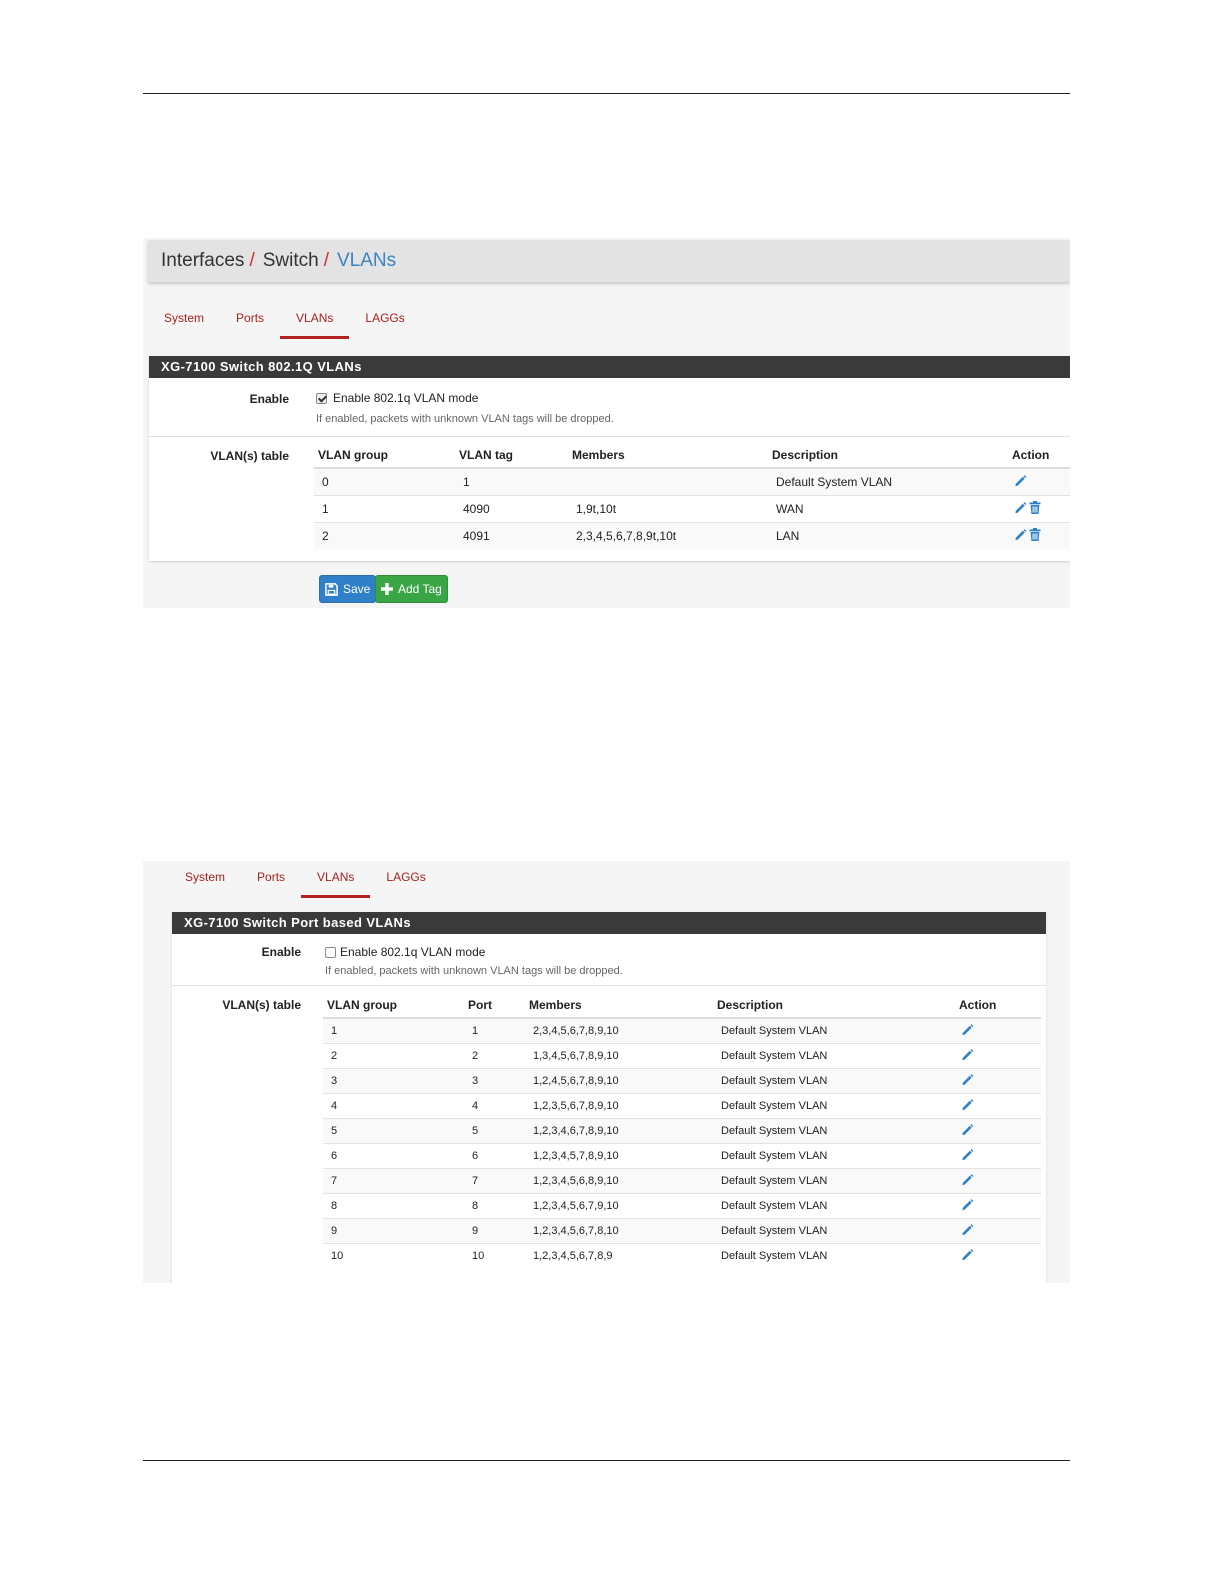 This screenshot has height=1584, width=1224. What do you see at coordinates (494, 1080) in the screenshot?
I see `cell-port: 3` at bounding box center [494, 1080].